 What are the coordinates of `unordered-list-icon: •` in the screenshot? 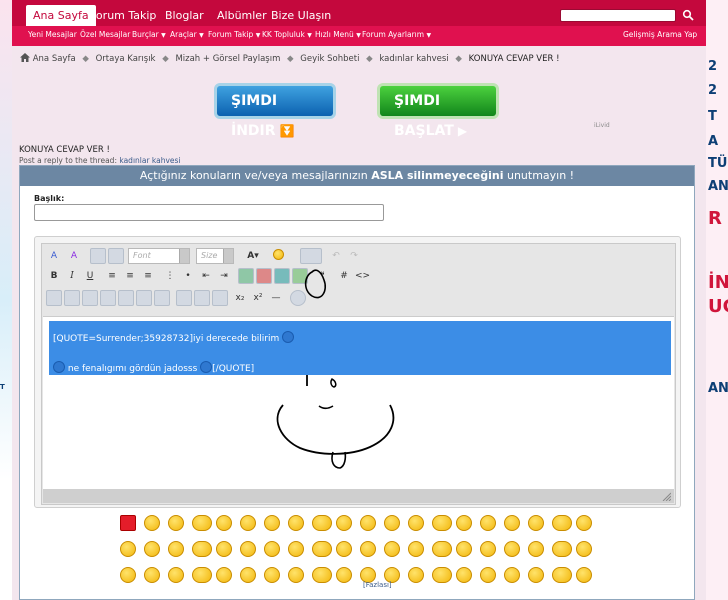 It's located at (188, 276).